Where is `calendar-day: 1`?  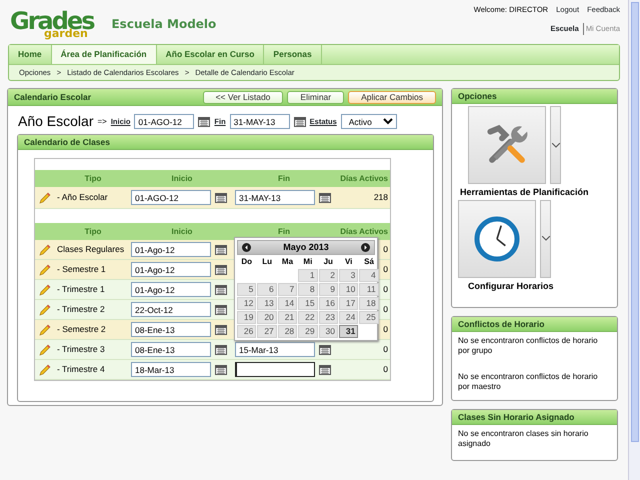 calendar-day: 1 is located at coordinates (308, 275).